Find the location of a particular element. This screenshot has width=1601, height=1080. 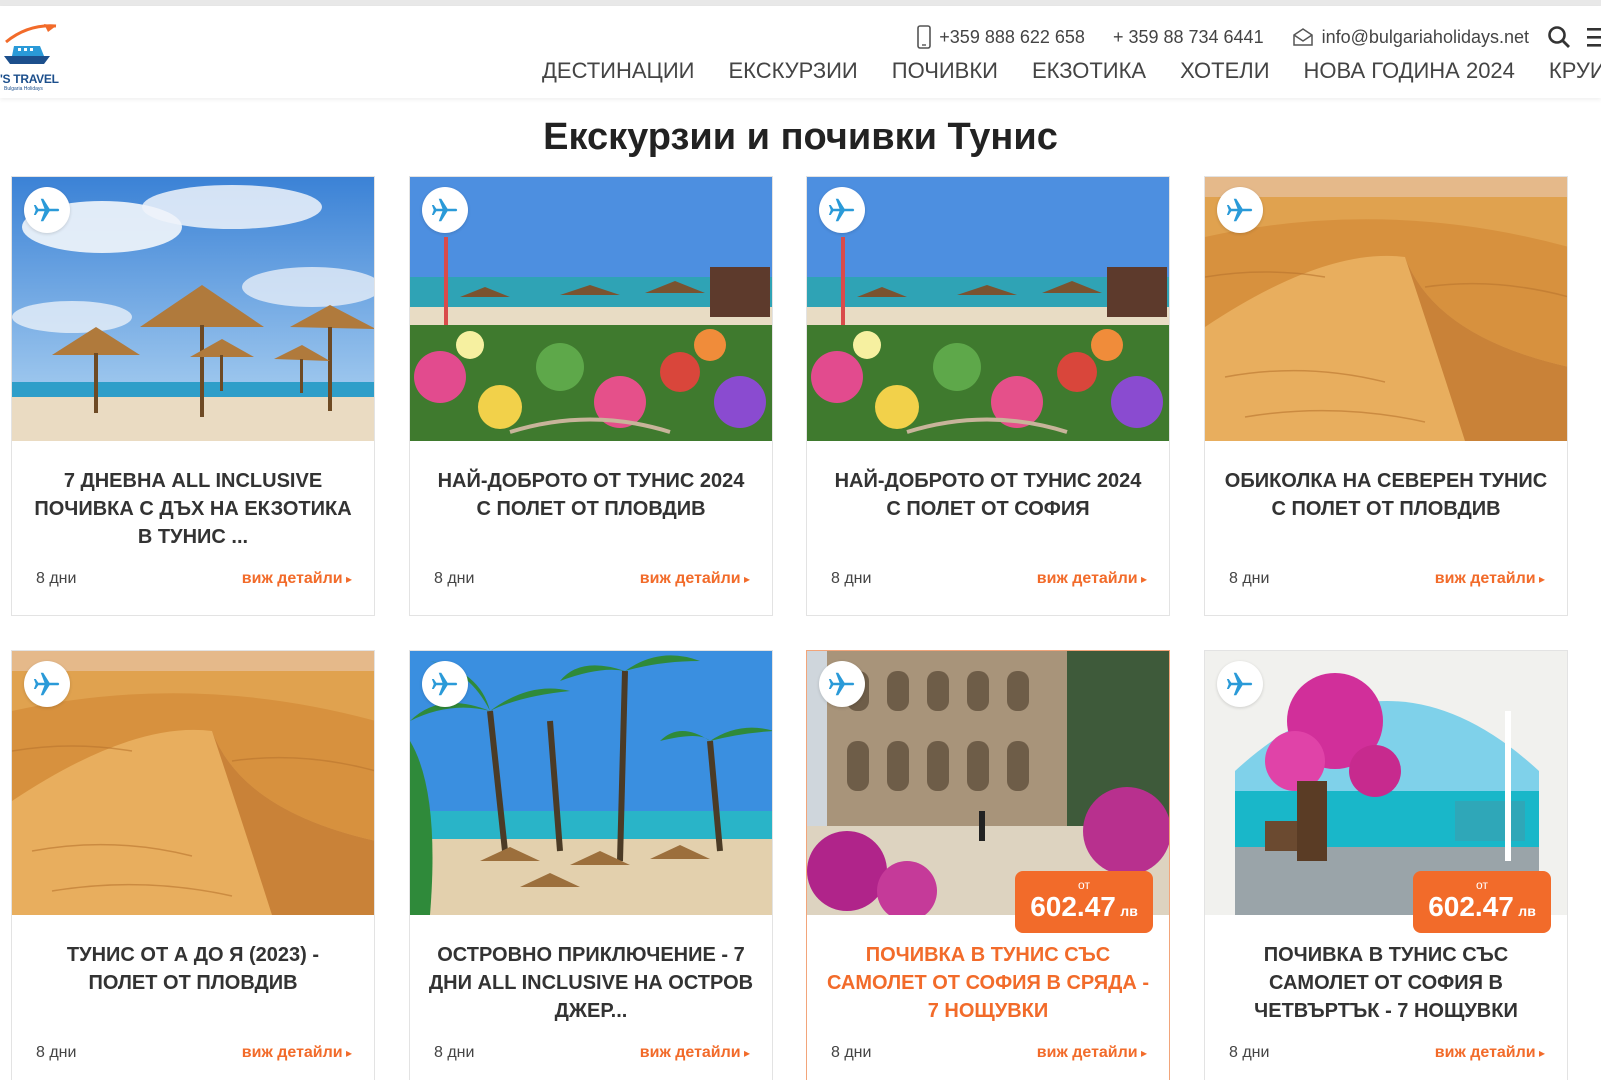

nav-item-hotels: ХОТЕЛИ is located at coordinates (1224, 71).